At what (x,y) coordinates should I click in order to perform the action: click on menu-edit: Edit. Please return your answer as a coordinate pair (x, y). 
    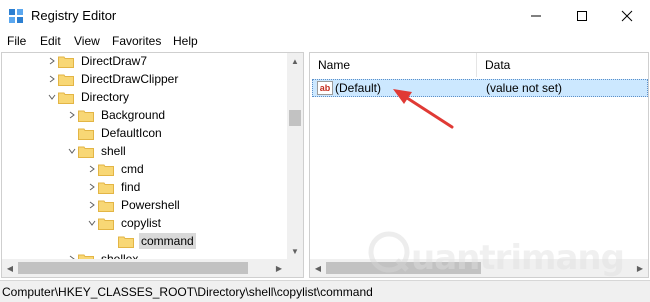
    Looking at the image, I should click on (50, 41).